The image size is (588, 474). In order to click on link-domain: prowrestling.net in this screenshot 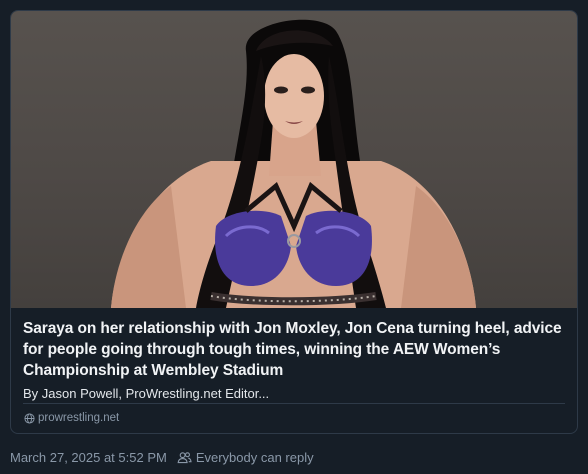, I will do `click(71, 418)`.